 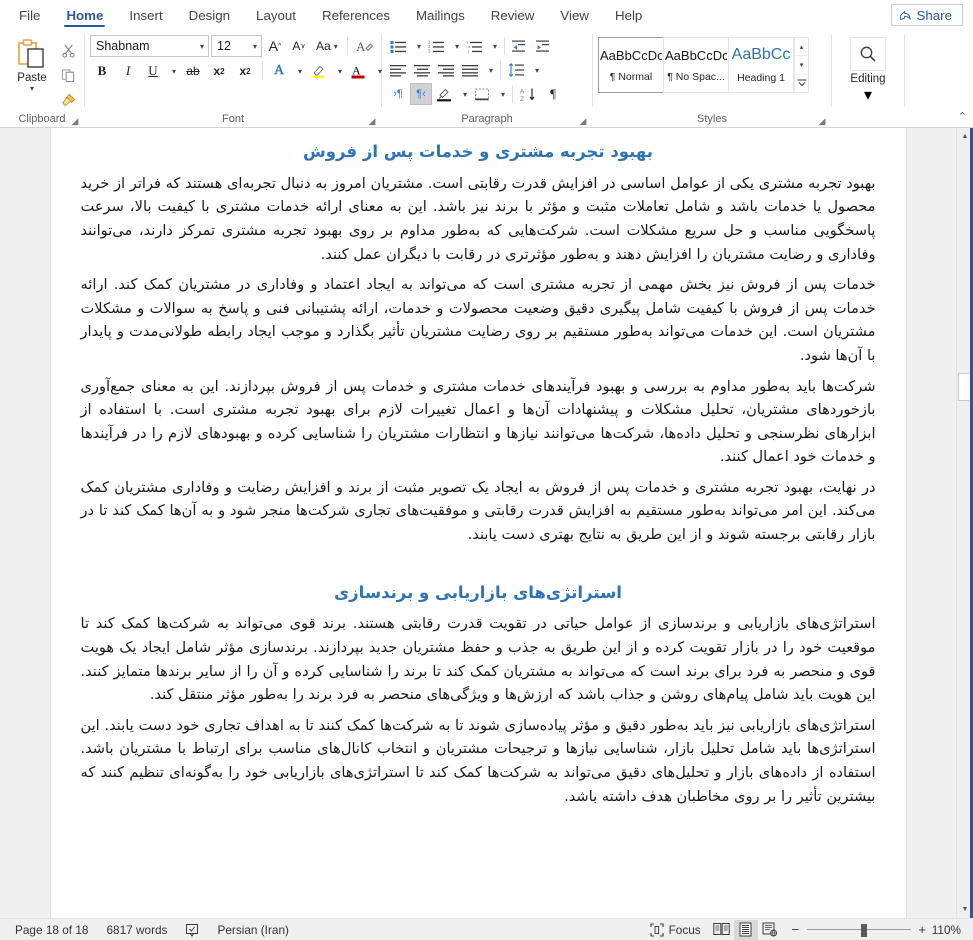 I want to click on format-painter-button, so click(x=68, y=100).